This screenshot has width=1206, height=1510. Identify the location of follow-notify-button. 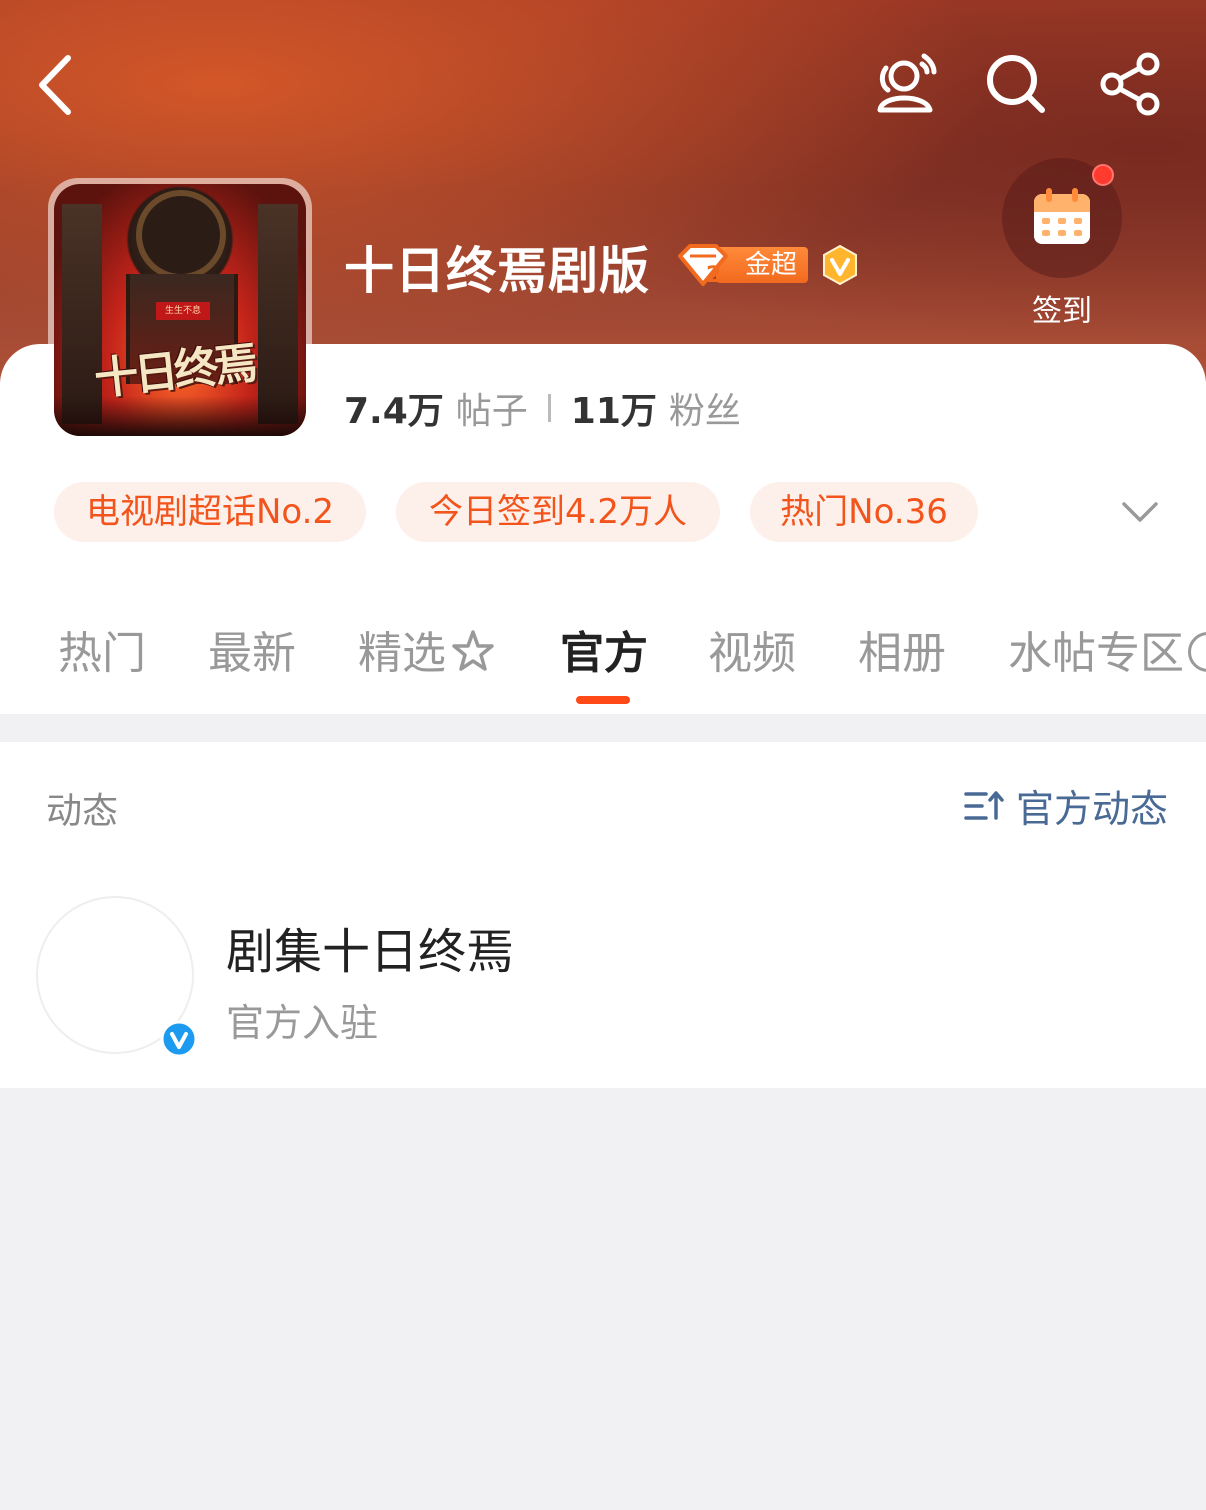
(908, 84).